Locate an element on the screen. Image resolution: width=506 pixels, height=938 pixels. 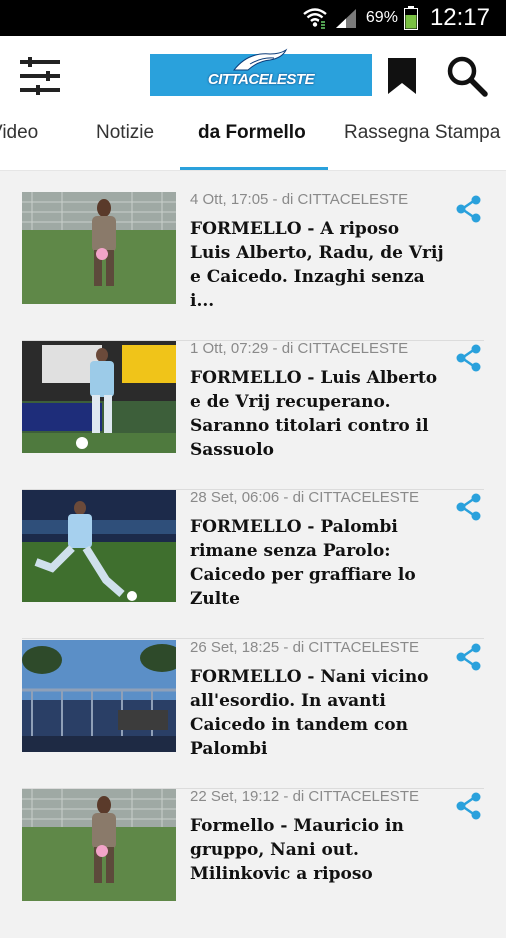
tab-da-formello: da Formello is located at coordinates (252, 142).